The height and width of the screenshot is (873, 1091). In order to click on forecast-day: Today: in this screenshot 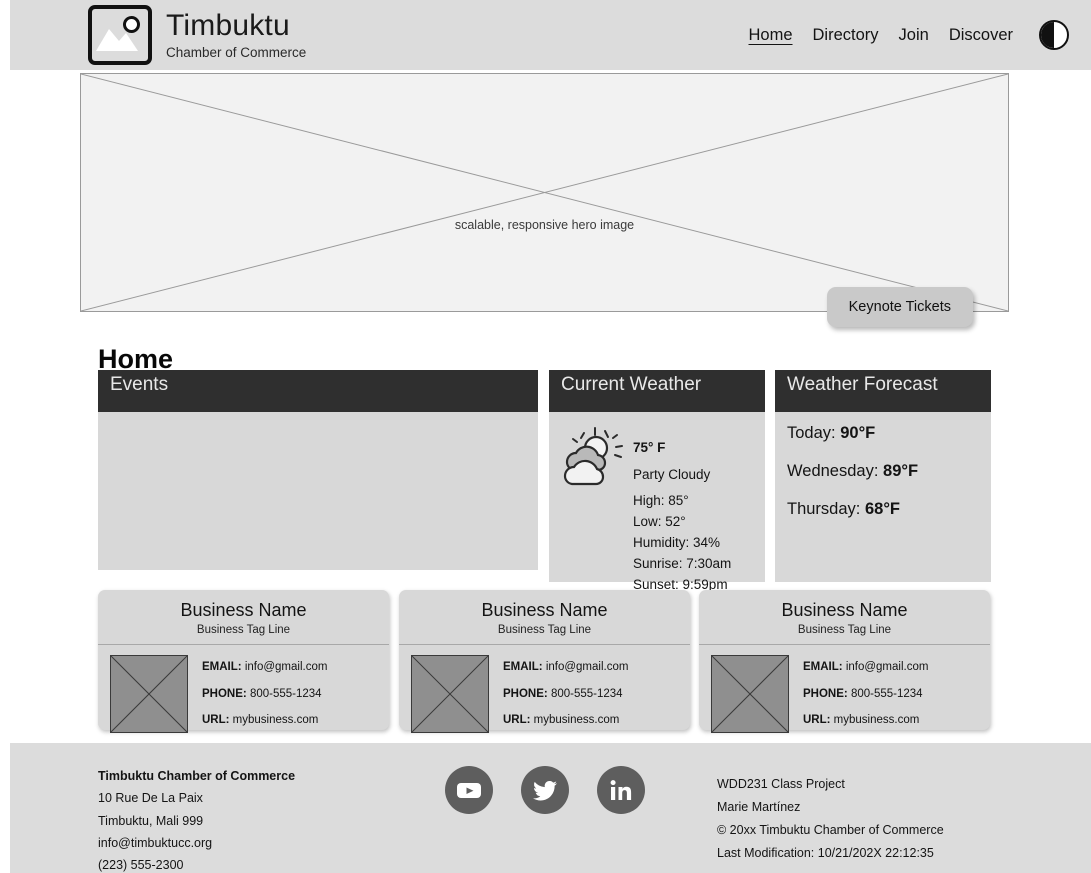, I will do `click(811, 433)`.